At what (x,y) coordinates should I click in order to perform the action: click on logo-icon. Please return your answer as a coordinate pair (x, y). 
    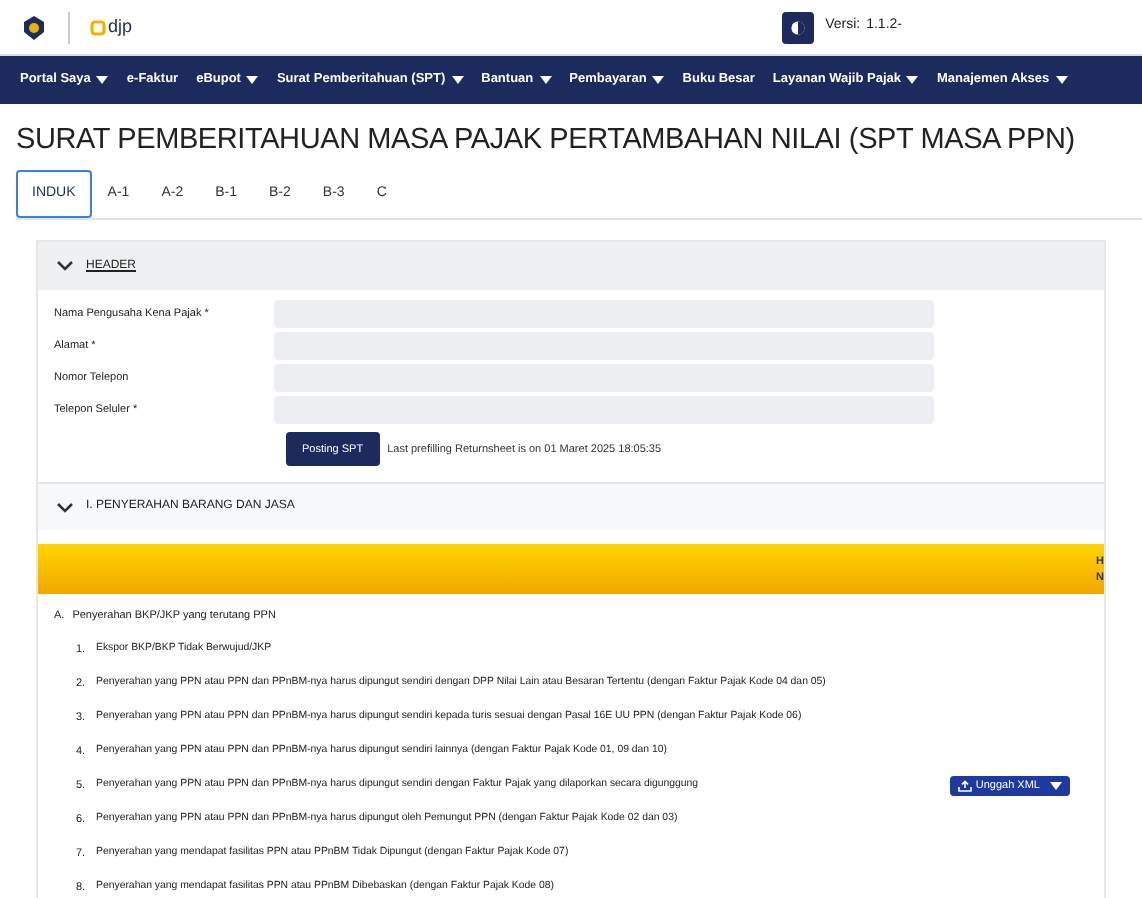
    Looking at the image, I should click on (98, 27).